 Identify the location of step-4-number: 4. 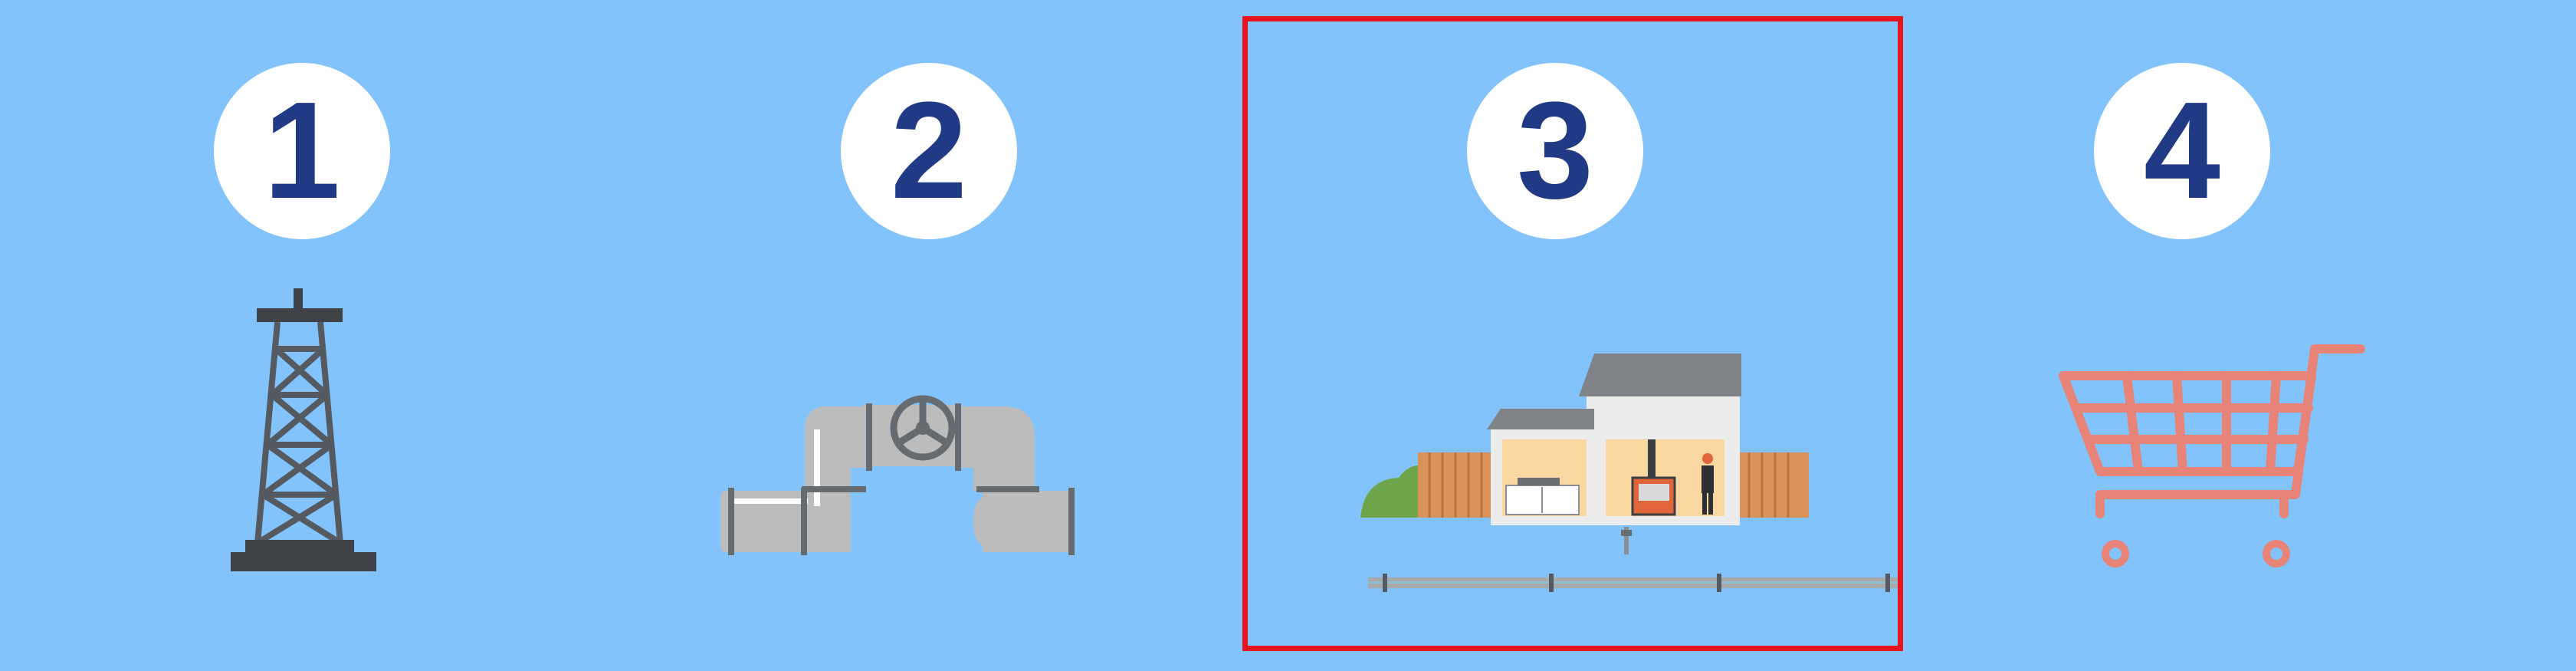
(2182, 151).